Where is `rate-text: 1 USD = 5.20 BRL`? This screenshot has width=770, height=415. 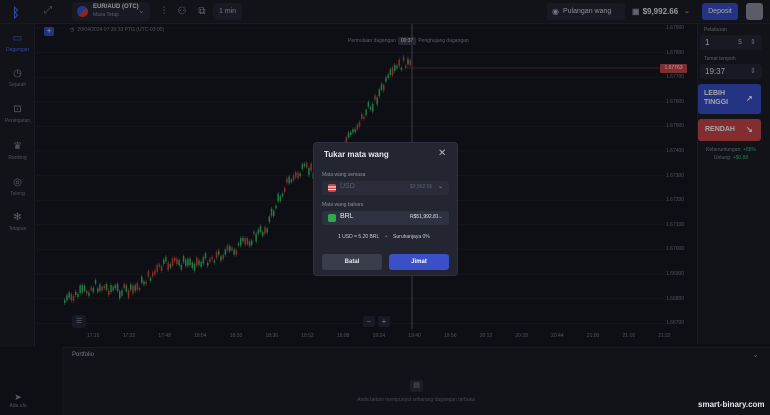
rate-text: 1 USD = 5.20 BRL is located at coordinates (359, 237).